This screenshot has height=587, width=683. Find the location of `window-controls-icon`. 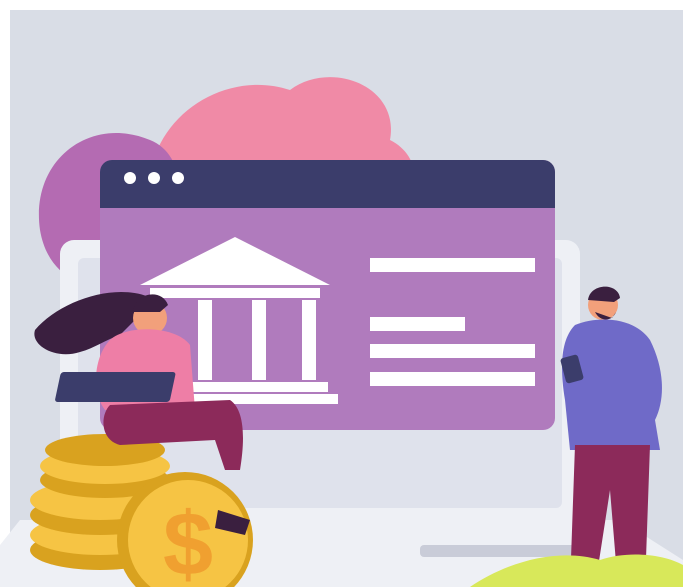

window-controls-icon is located at coordinates (154, 178).